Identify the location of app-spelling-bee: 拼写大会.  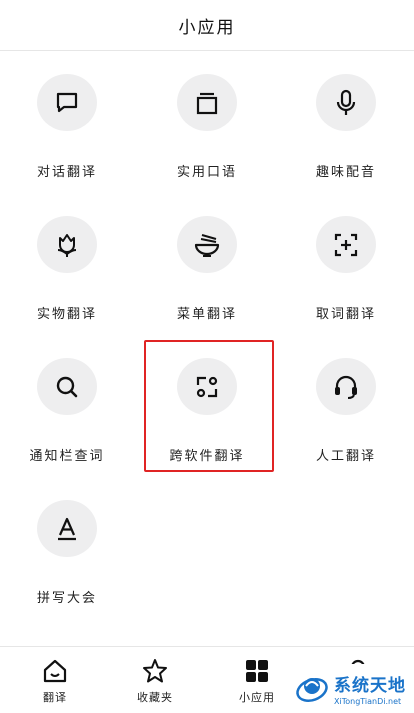
(67, 551).